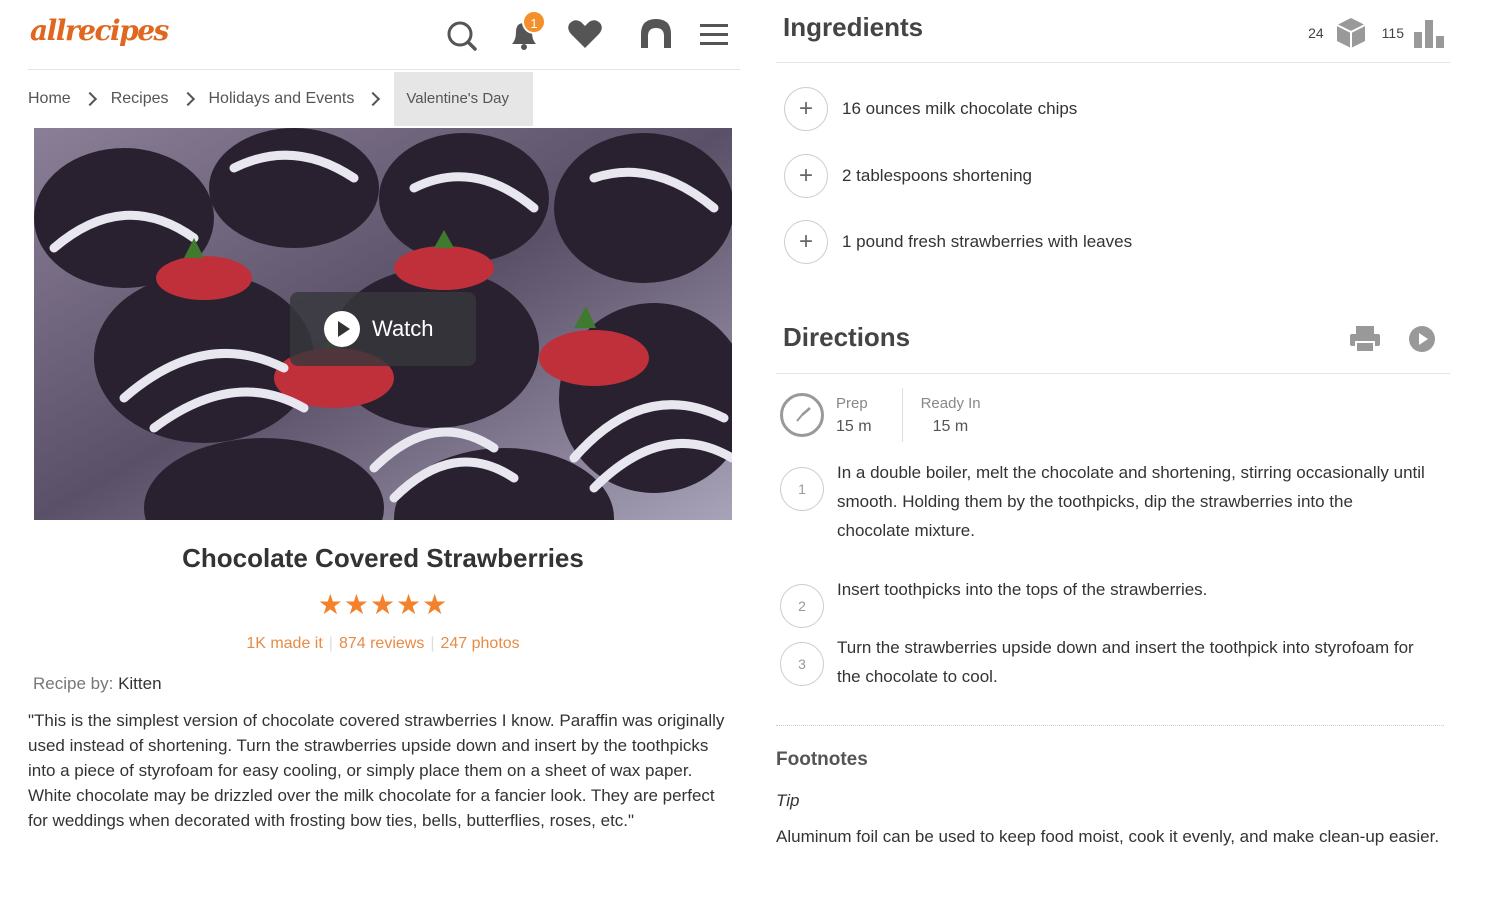  Describe the element at coordinates (1429, 33) in the screenshot. I see `nutrition-chart-icon` at that location.